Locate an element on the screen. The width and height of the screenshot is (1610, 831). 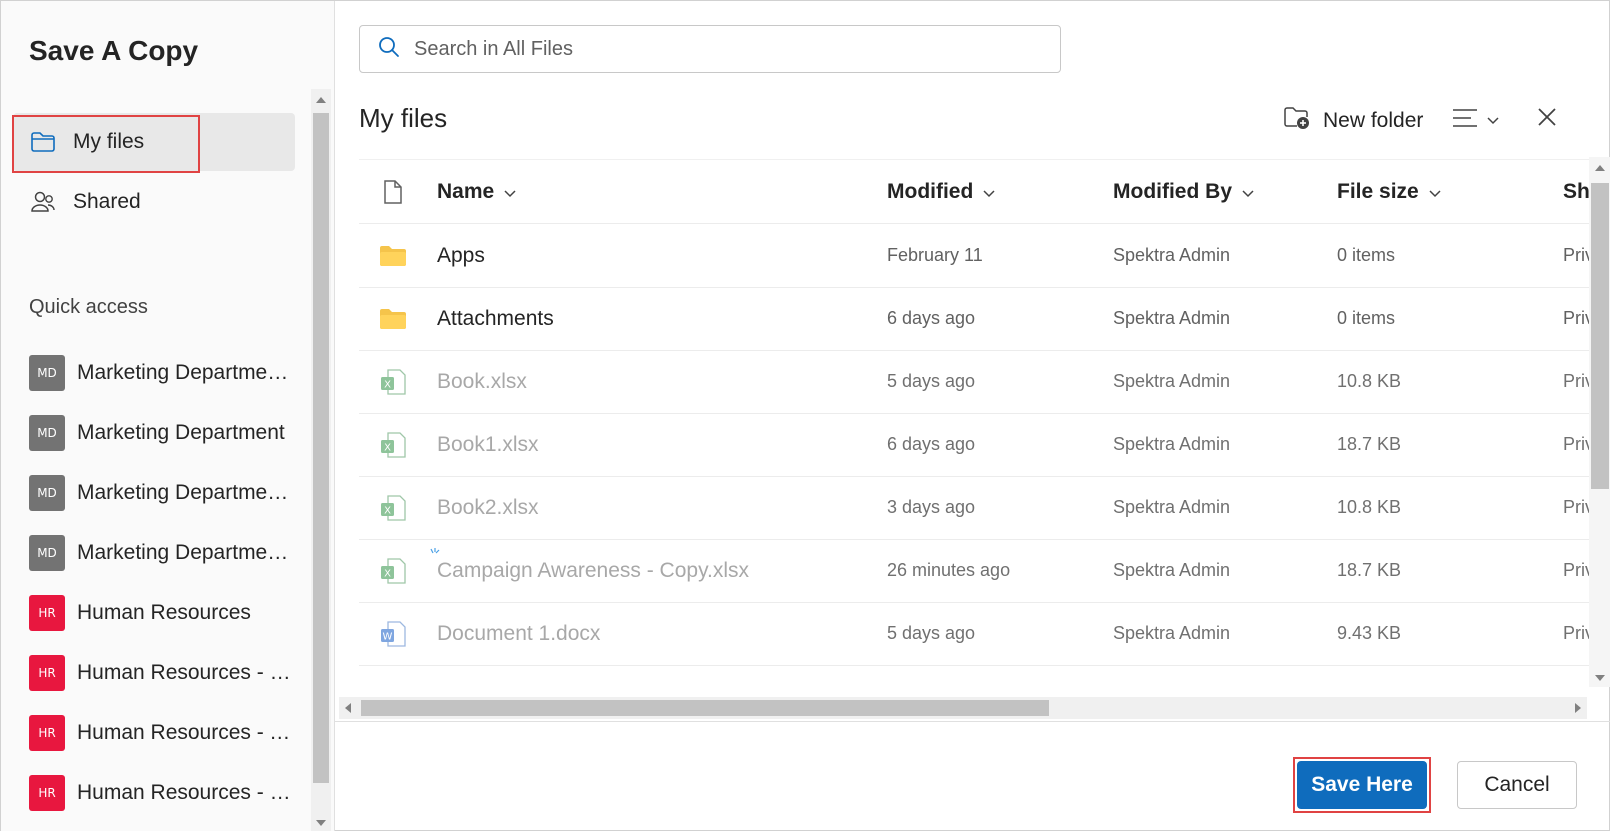
file-list-horizontal-scrollbar is located at coordinates (963, 708).